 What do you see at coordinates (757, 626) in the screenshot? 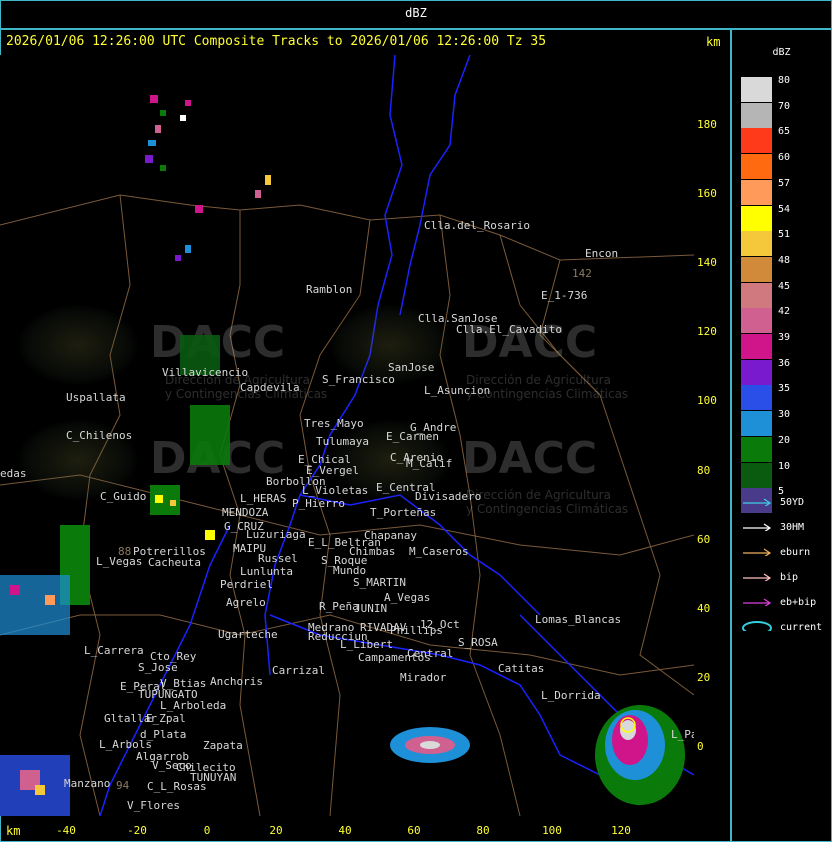
I see `current-ellipse-icon` at bounding box center [757, 626].